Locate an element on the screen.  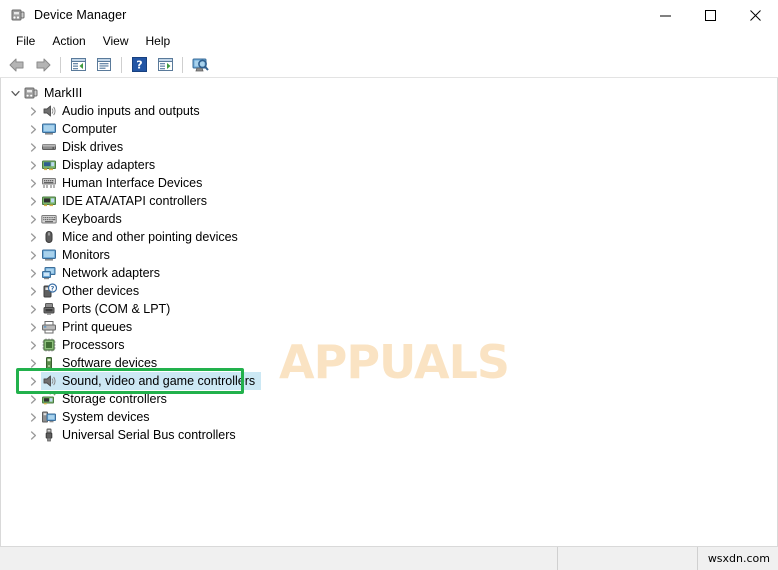
window-controls is located at coordinates (710, 15).